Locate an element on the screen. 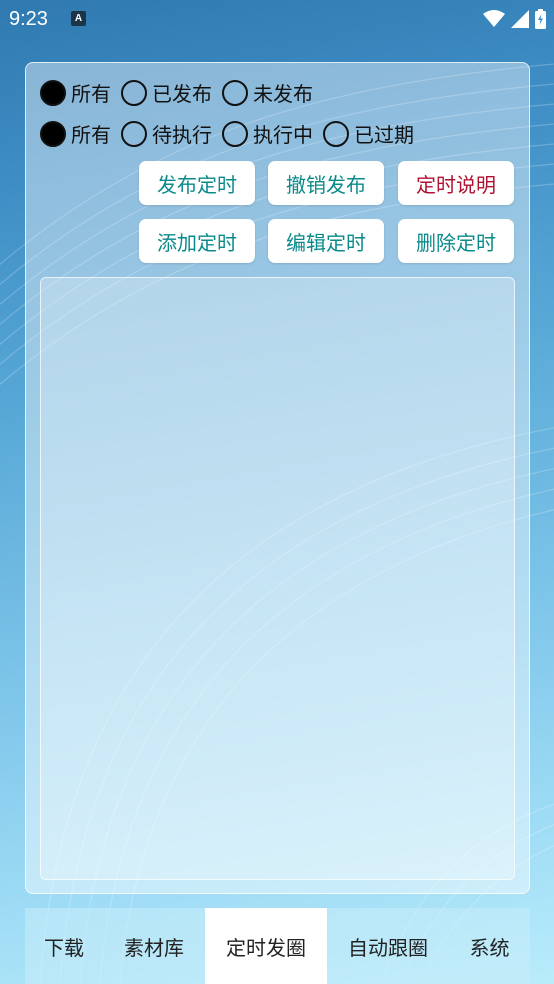  publish-timer-button: 发布定时 is located at coordinates (197, 183).